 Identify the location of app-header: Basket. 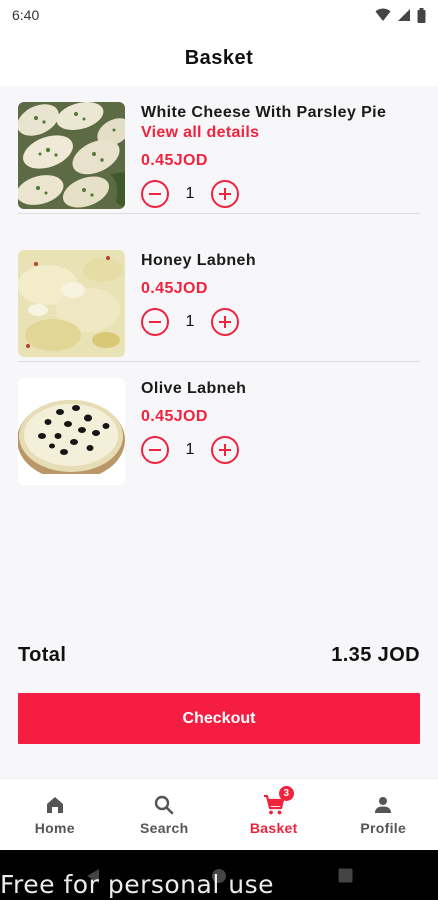
(219, 58).